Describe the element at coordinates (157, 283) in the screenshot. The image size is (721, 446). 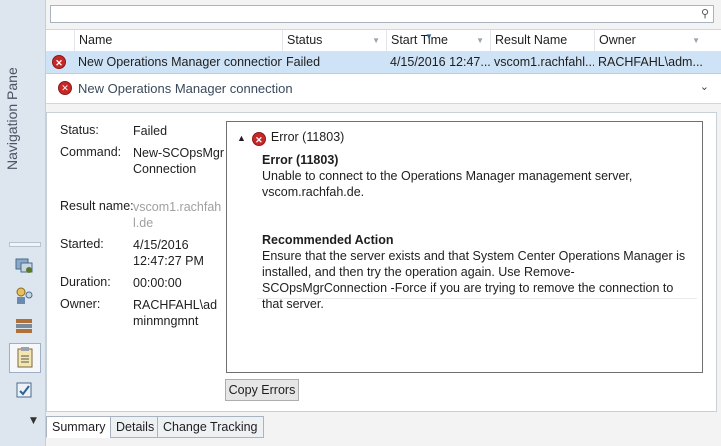
I see `duration-value: 00:00:00` at that location.